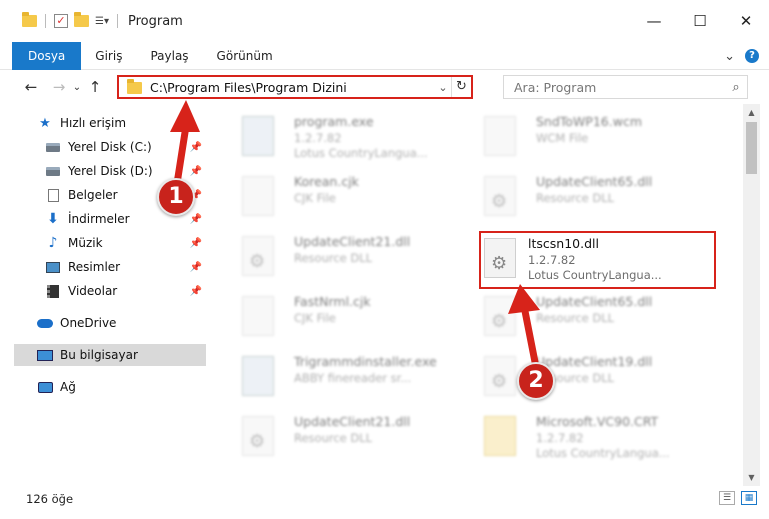 This screenshot has height=519, width=769. I want to click on file-name: Trigrammdinstaller.exe, so click(365, 361).